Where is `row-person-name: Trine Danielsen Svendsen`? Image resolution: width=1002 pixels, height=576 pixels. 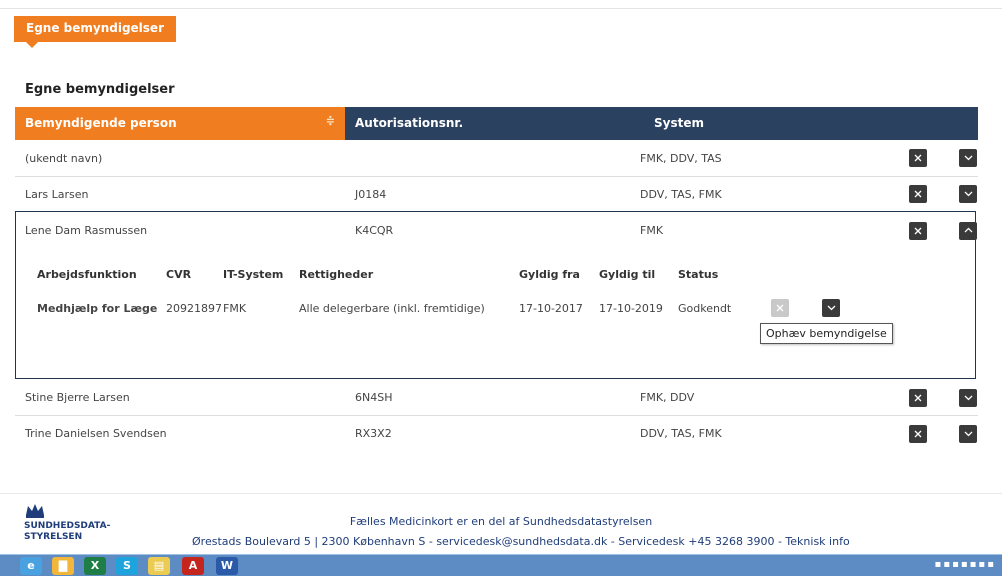
row-person-name: Trine Danielsen Svendsen is located at coordinates (96, 433).